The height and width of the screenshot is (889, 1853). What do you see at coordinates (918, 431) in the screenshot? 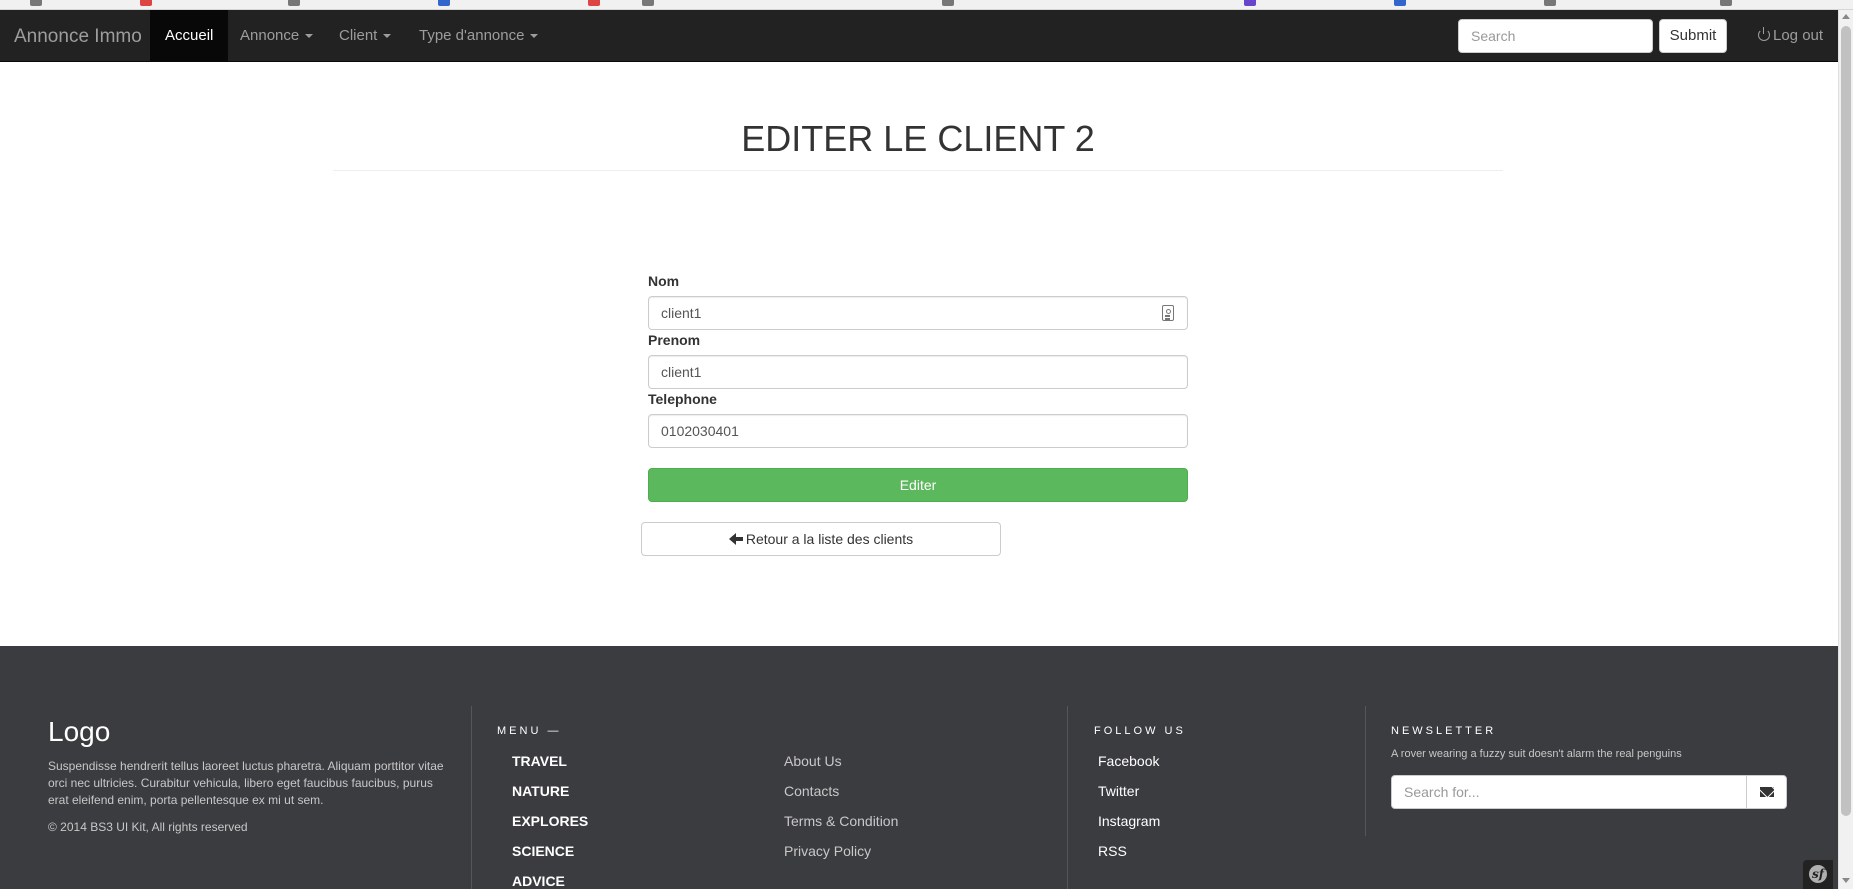
I see `telephone-input` at bounding box center [918, 431].